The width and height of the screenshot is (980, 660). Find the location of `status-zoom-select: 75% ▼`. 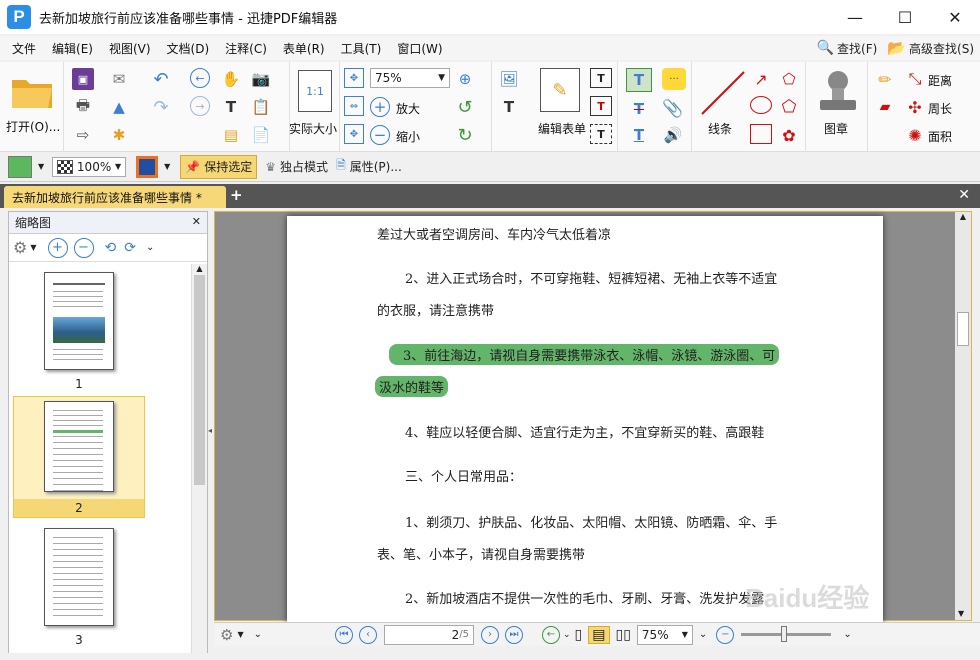

status-zoom-select: 75% ▼ is located at coordinates (664, 634).